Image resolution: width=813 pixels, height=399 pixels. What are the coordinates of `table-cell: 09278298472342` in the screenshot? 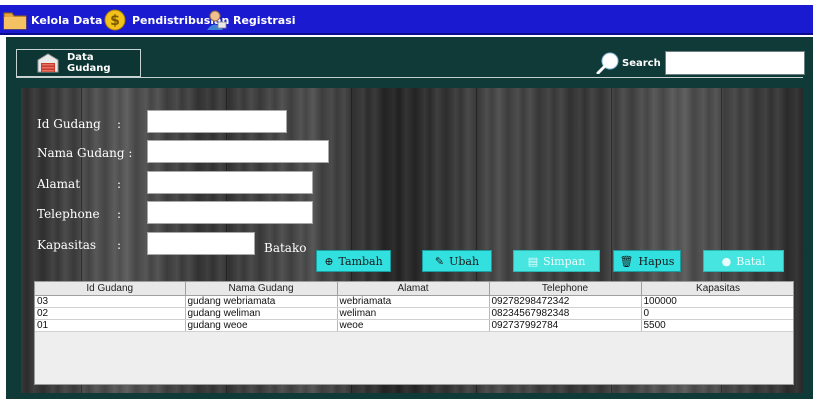 It's located at (565, 301).